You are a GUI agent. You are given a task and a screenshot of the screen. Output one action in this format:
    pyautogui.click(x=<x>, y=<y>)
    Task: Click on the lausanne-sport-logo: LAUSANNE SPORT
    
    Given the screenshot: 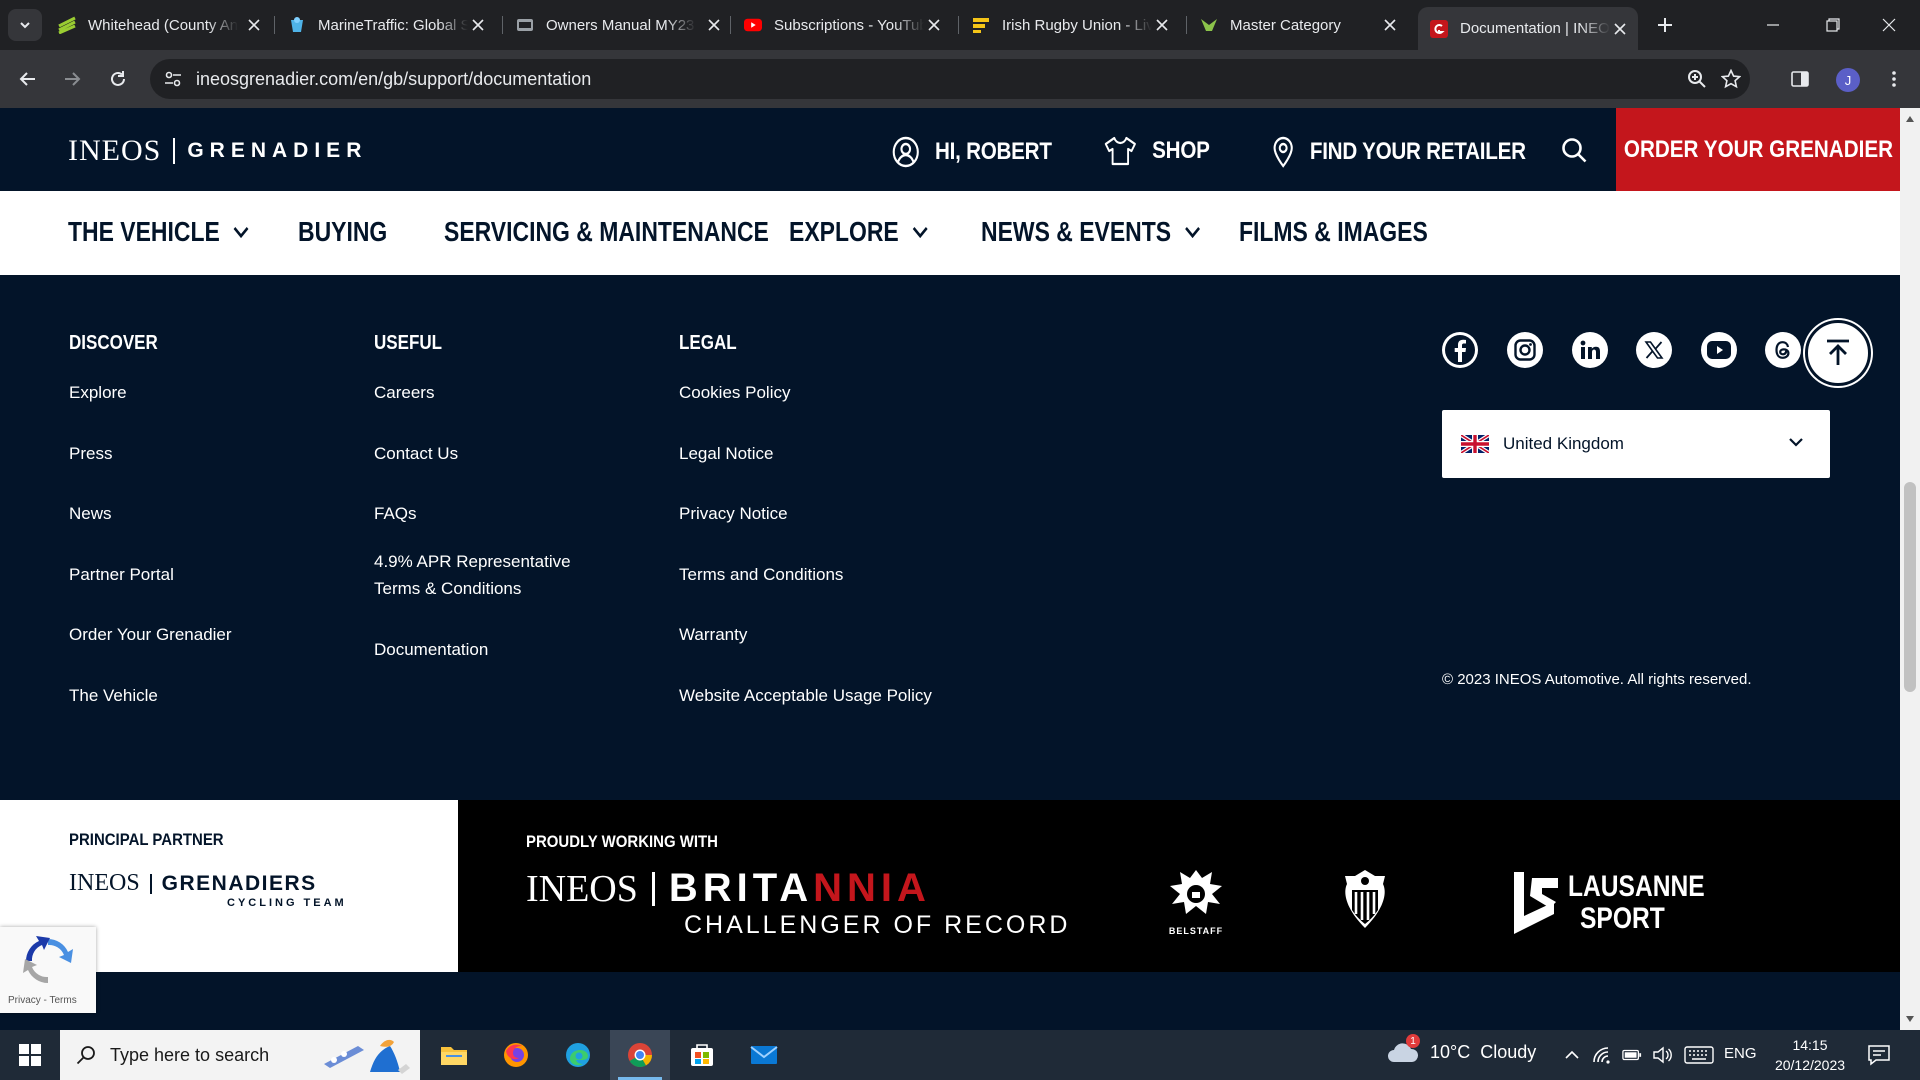 What is the action you would take?
    pyautogui.click(x=1622, y=903)
    